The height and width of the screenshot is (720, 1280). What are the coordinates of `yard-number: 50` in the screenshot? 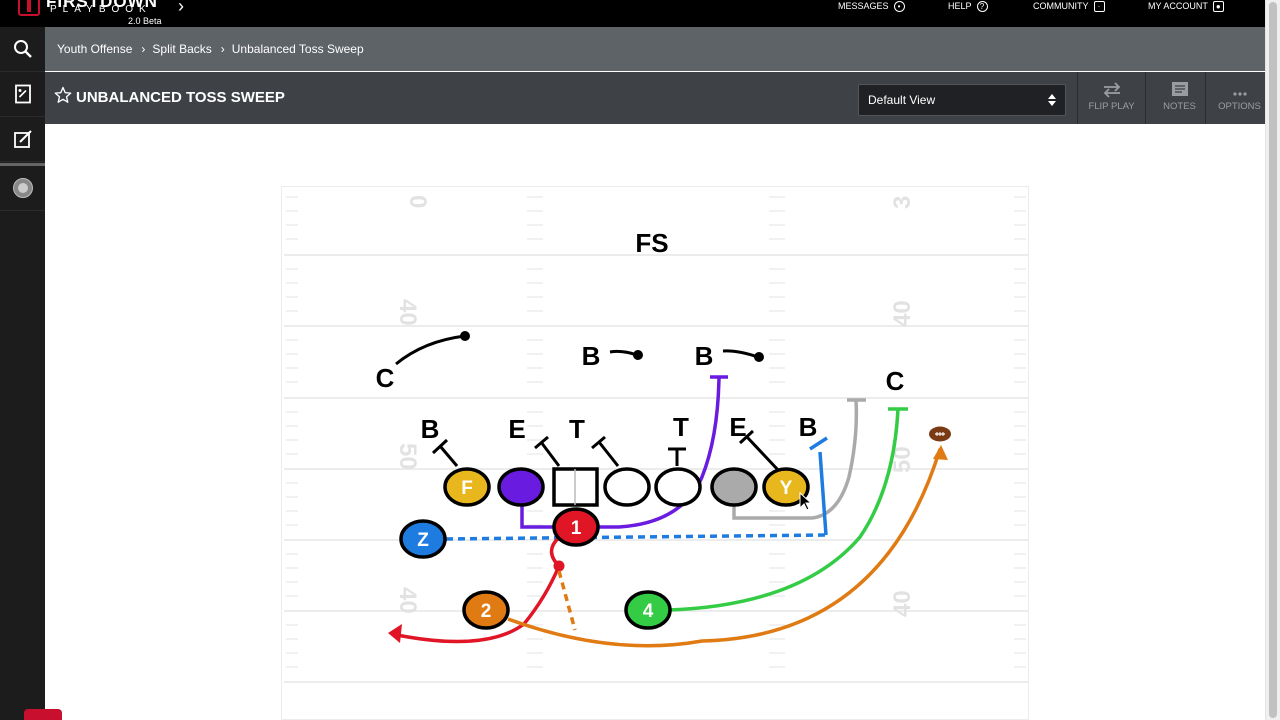 It's located at (407, 456).